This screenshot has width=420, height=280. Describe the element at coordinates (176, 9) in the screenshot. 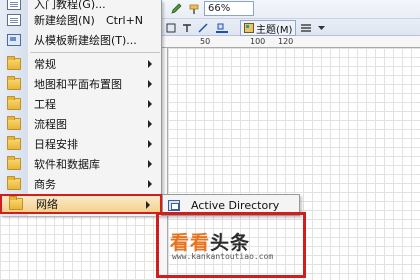

I see `pencil-icon` at that location.